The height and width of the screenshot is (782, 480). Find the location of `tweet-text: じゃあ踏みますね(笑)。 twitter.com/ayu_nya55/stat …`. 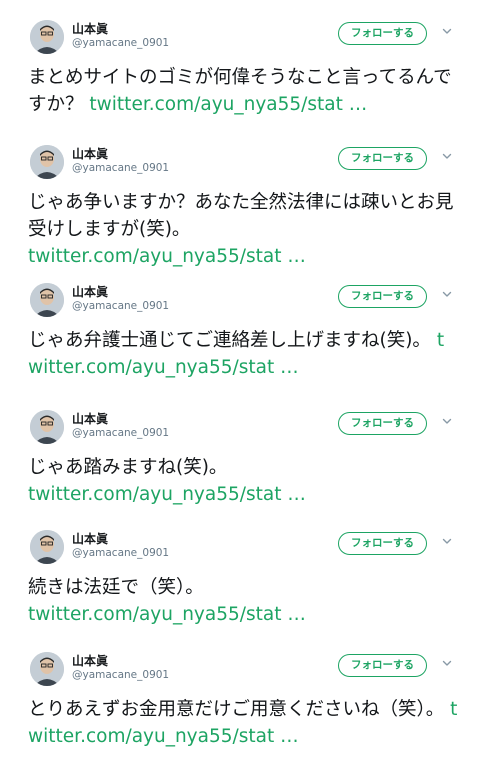

tweet-text: じゃあ踏みますね(笑)。 twitter.com/ayu_nya55/stat … is located at coordinates (243, 481).